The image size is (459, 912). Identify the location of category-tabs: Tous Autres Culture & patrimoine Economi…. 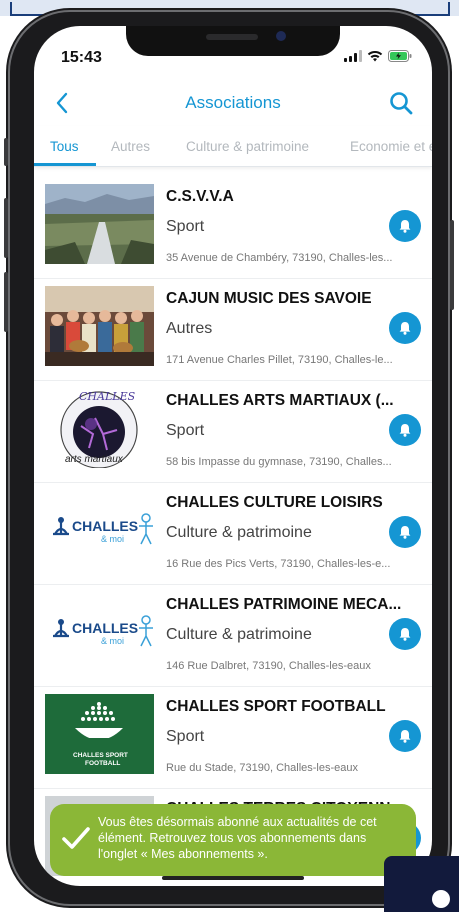
(233, 146).